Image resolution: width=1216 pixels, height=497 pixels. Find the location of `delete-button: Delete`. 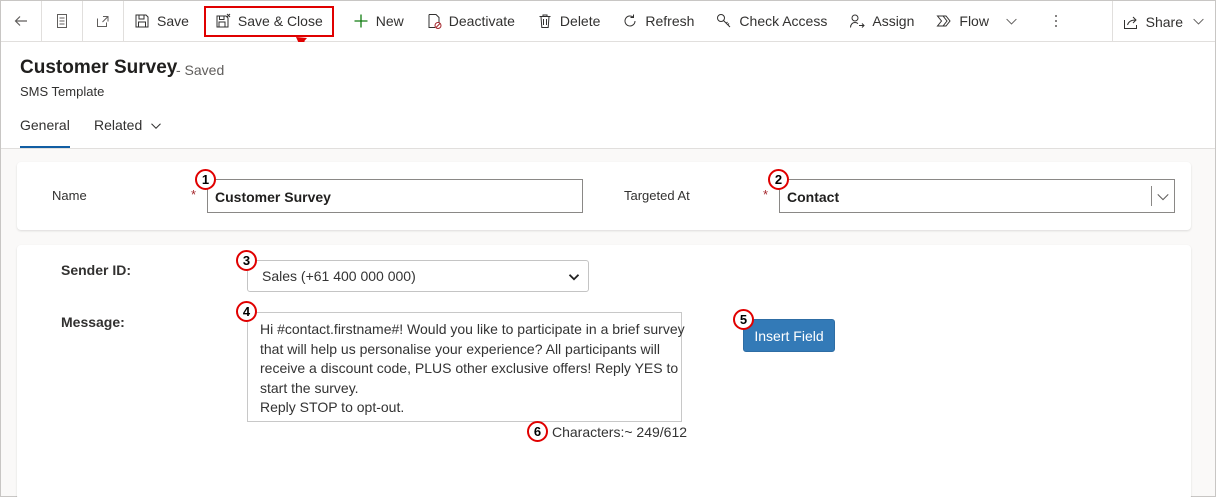

delete-button: Delete is located at coordinates (567, 21).